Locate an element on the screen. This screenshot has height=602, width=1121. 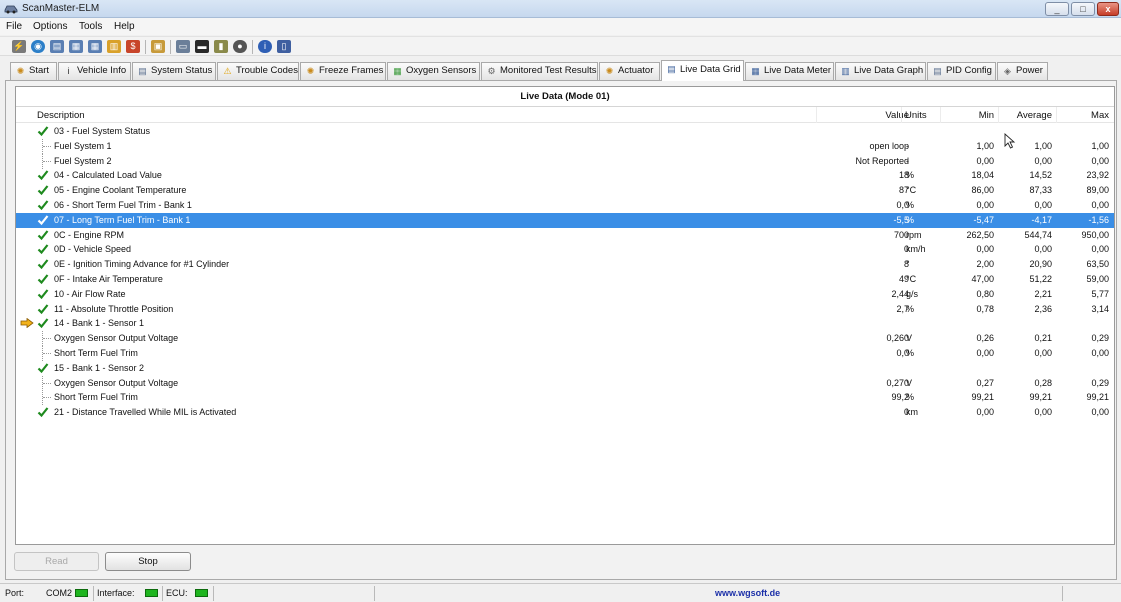
dollar-icon: $ is located at coordinates (133, 46).